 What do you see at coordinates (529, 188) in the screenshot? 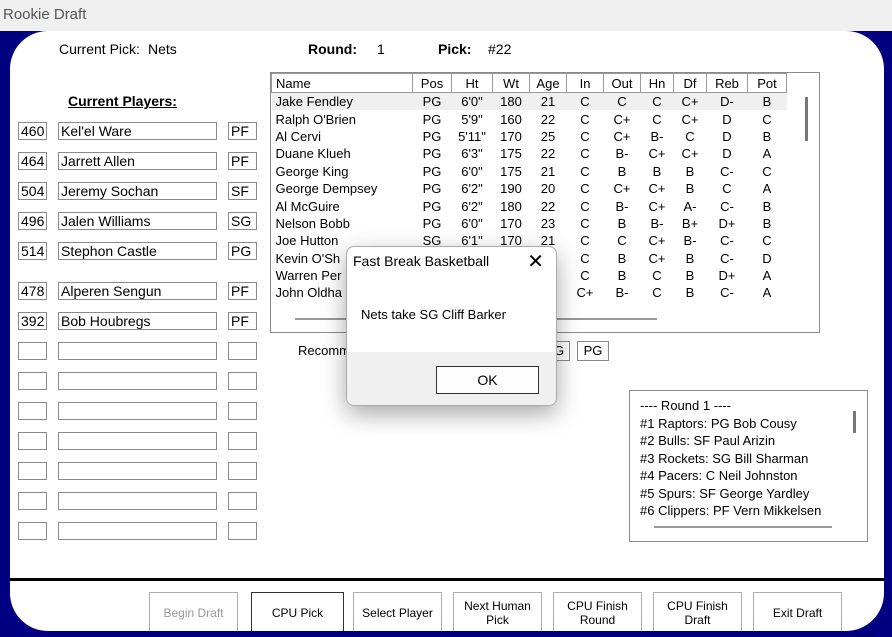
I see `draft-pool-row: George Dempsey PG 6'2" 190 20 C C+ C+ B C A` at bounding box center [529, 188].